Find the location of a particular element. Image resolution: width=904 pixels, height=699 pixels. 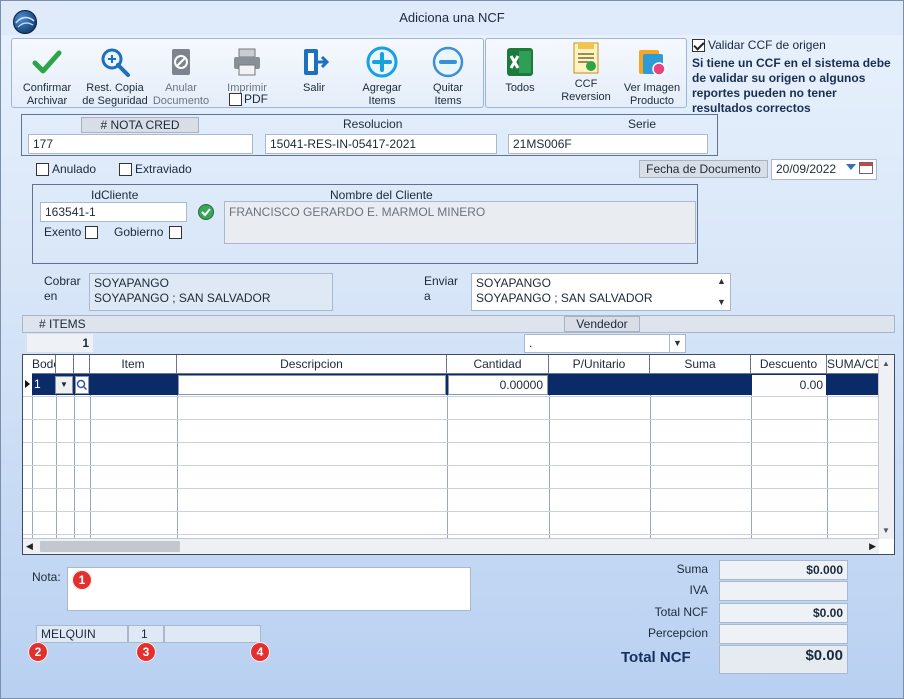

row-cantidad-input: 0.00000 is located at coordinates (498, 385).